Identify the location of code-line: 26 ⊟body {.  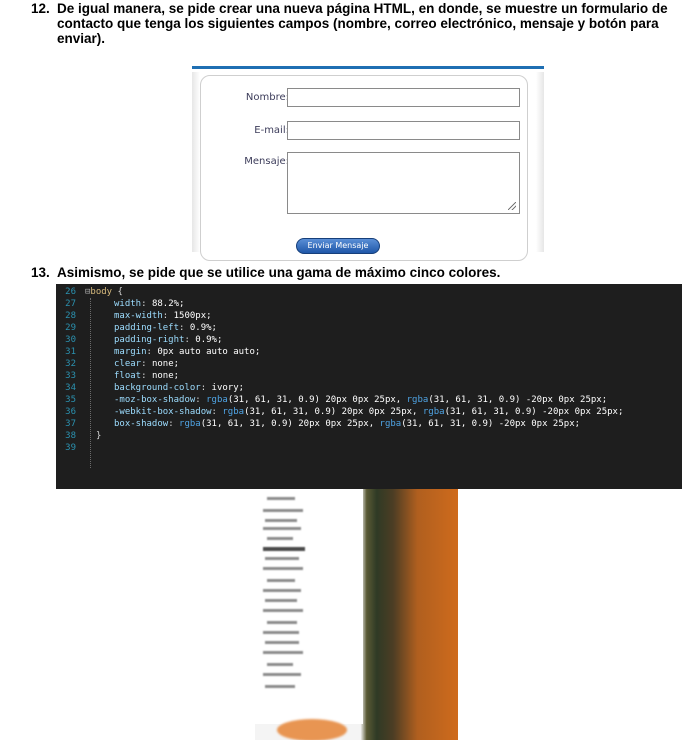
(369, 292).